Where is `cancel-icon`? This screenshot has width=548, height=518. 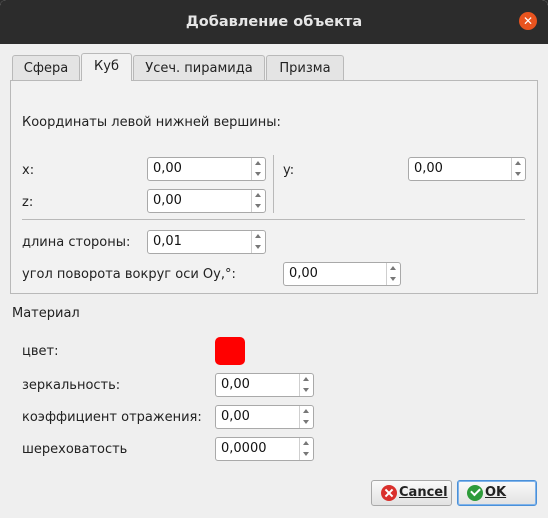 cancel-icon is located at coordinates (389, 493).